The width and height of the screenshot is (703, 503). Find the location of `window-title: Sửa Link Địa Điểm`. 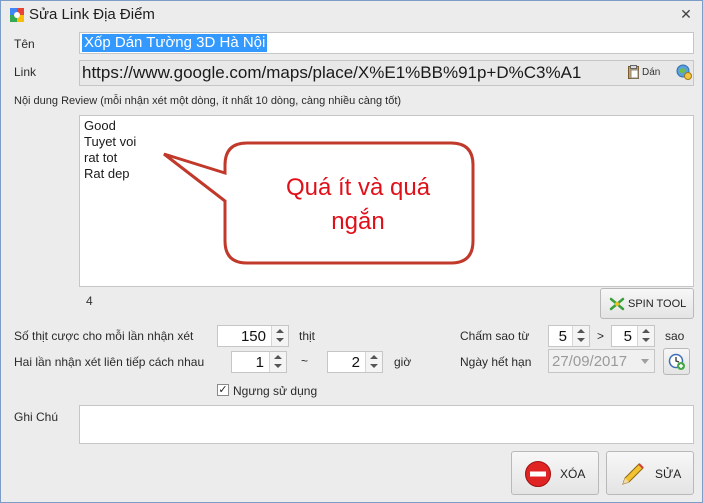

window-title: Sửa Link Địa Điểm is located at coordinates (92, 14).